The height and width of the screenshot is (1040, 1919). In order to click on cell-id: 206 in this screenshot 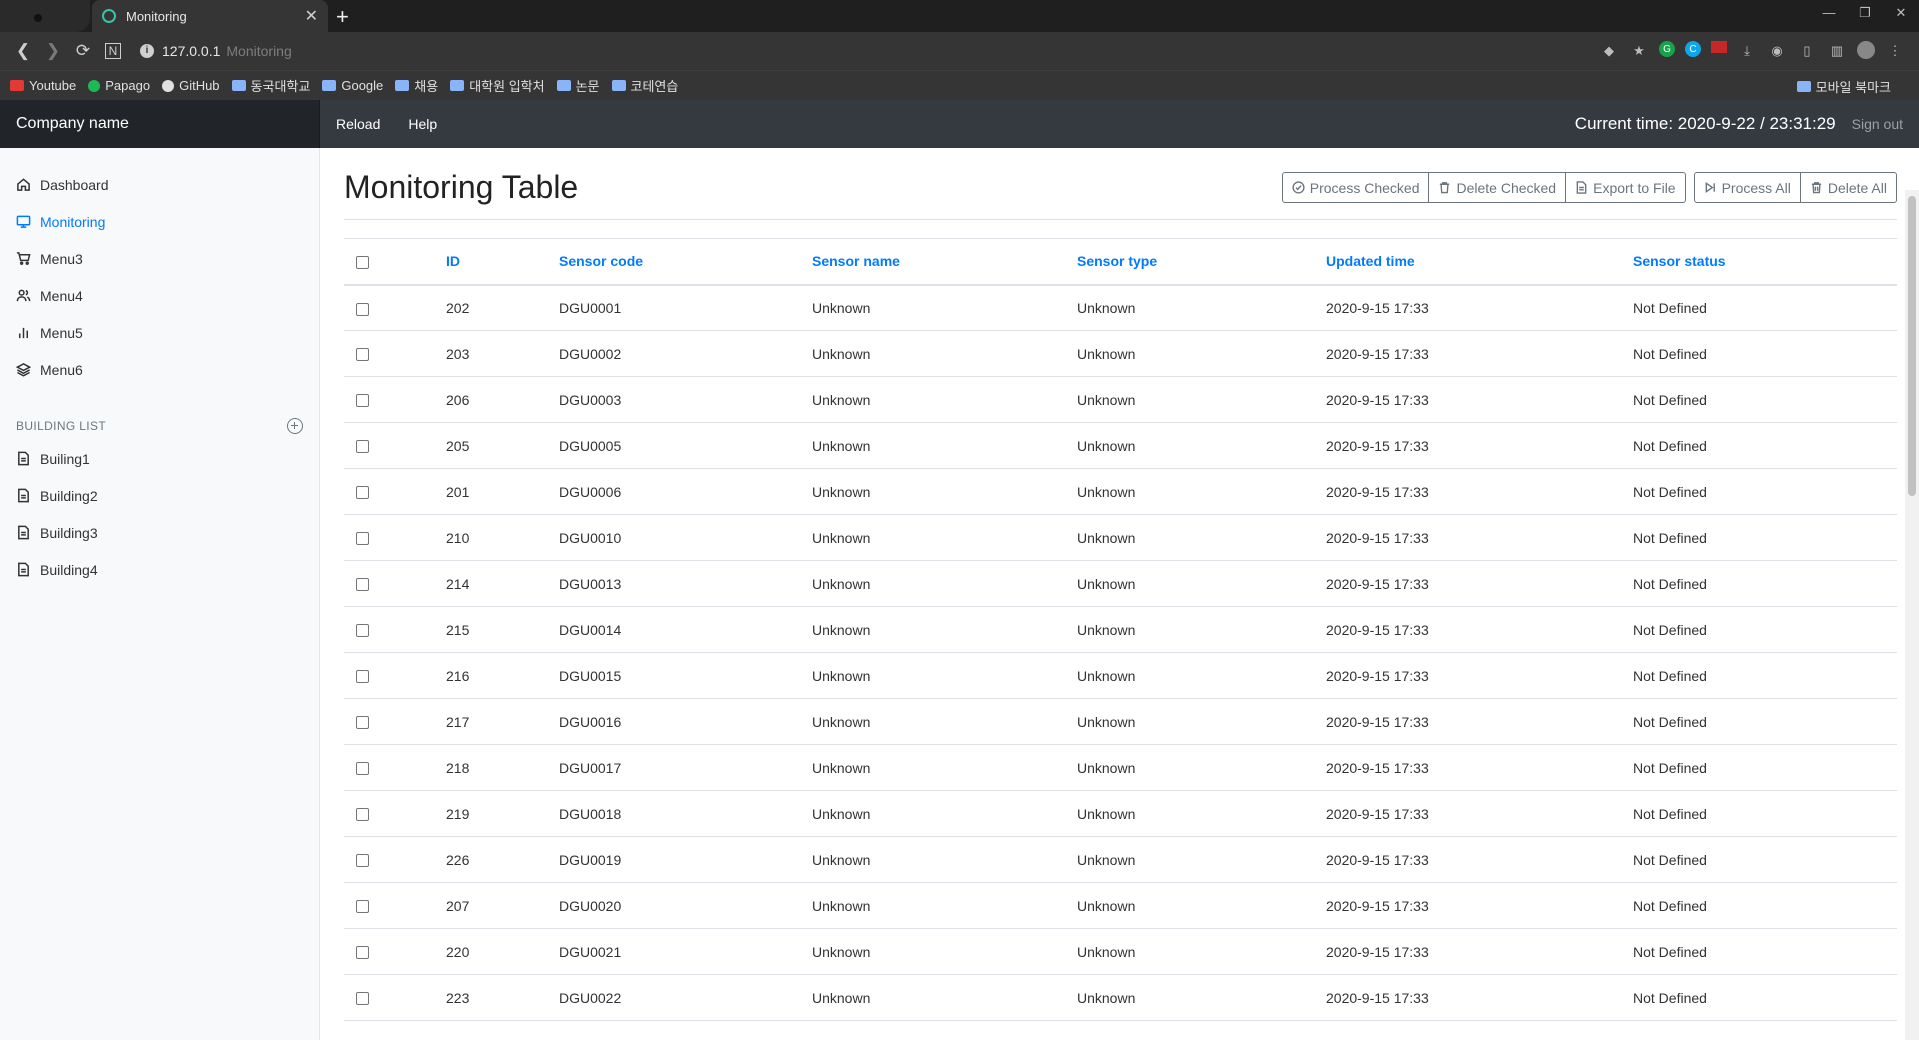, I will do `click(490, 399)`.